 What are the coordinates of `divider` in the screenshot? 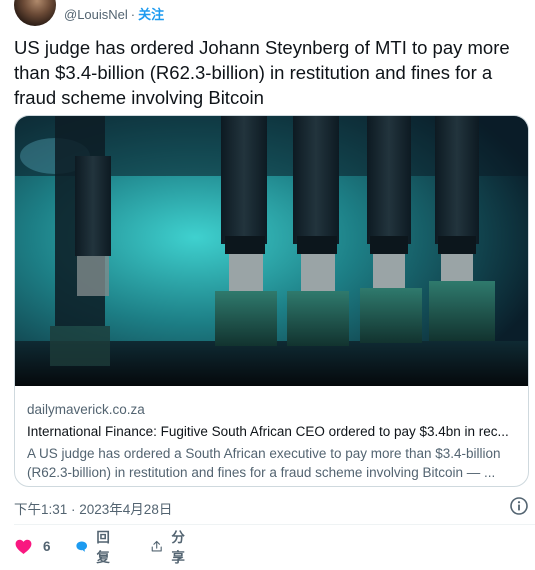 It's located at (274, 524).